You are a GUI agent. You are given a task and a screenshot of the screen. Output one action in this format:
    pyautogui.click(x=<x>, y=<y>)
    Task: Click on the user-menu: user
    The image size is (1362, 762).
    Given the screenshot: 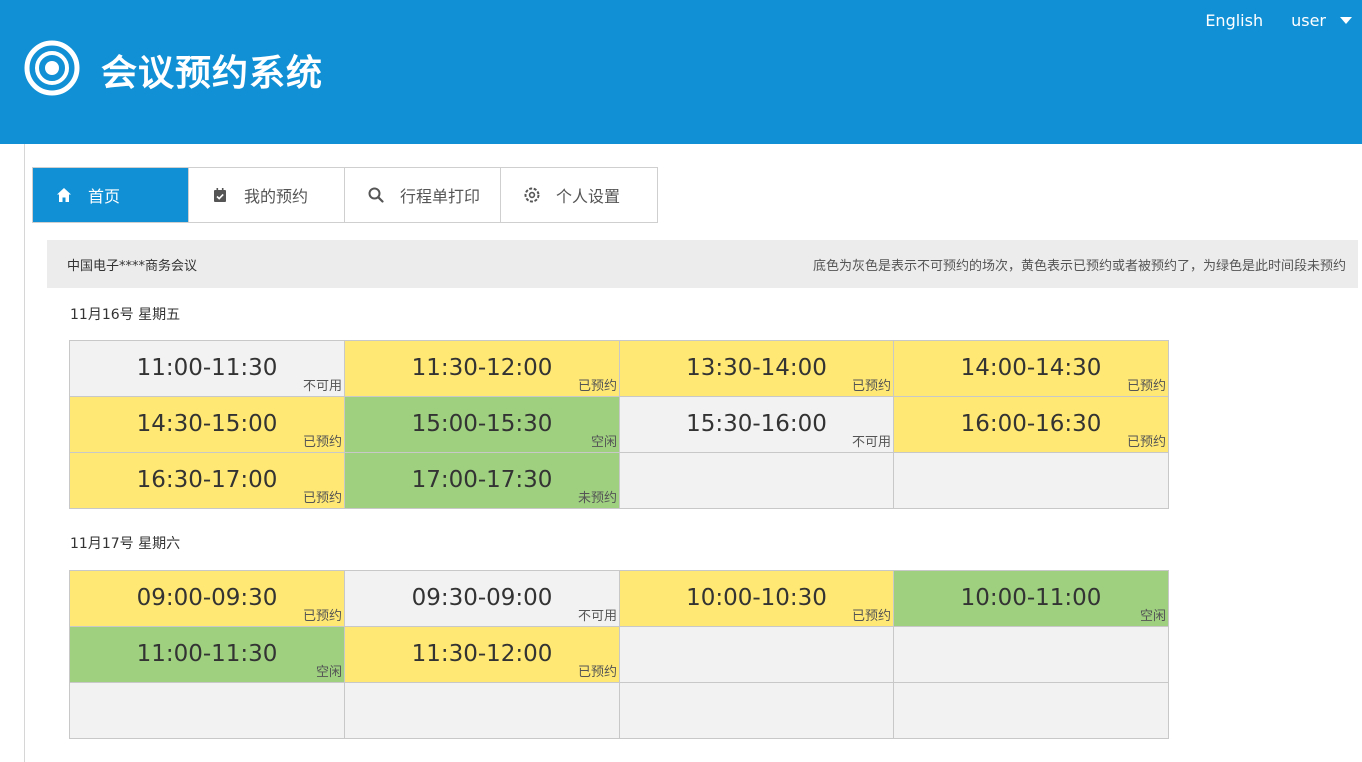 What is the action you would take?
    pyautogui.click(x=1321, y=20)
    